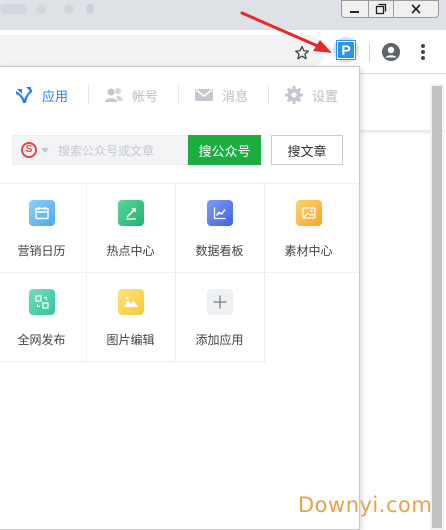 Image resolution: width=446 pixels, height=530 pixels. I want to click on app-tile-label: 全网发布, so click(41, 340).